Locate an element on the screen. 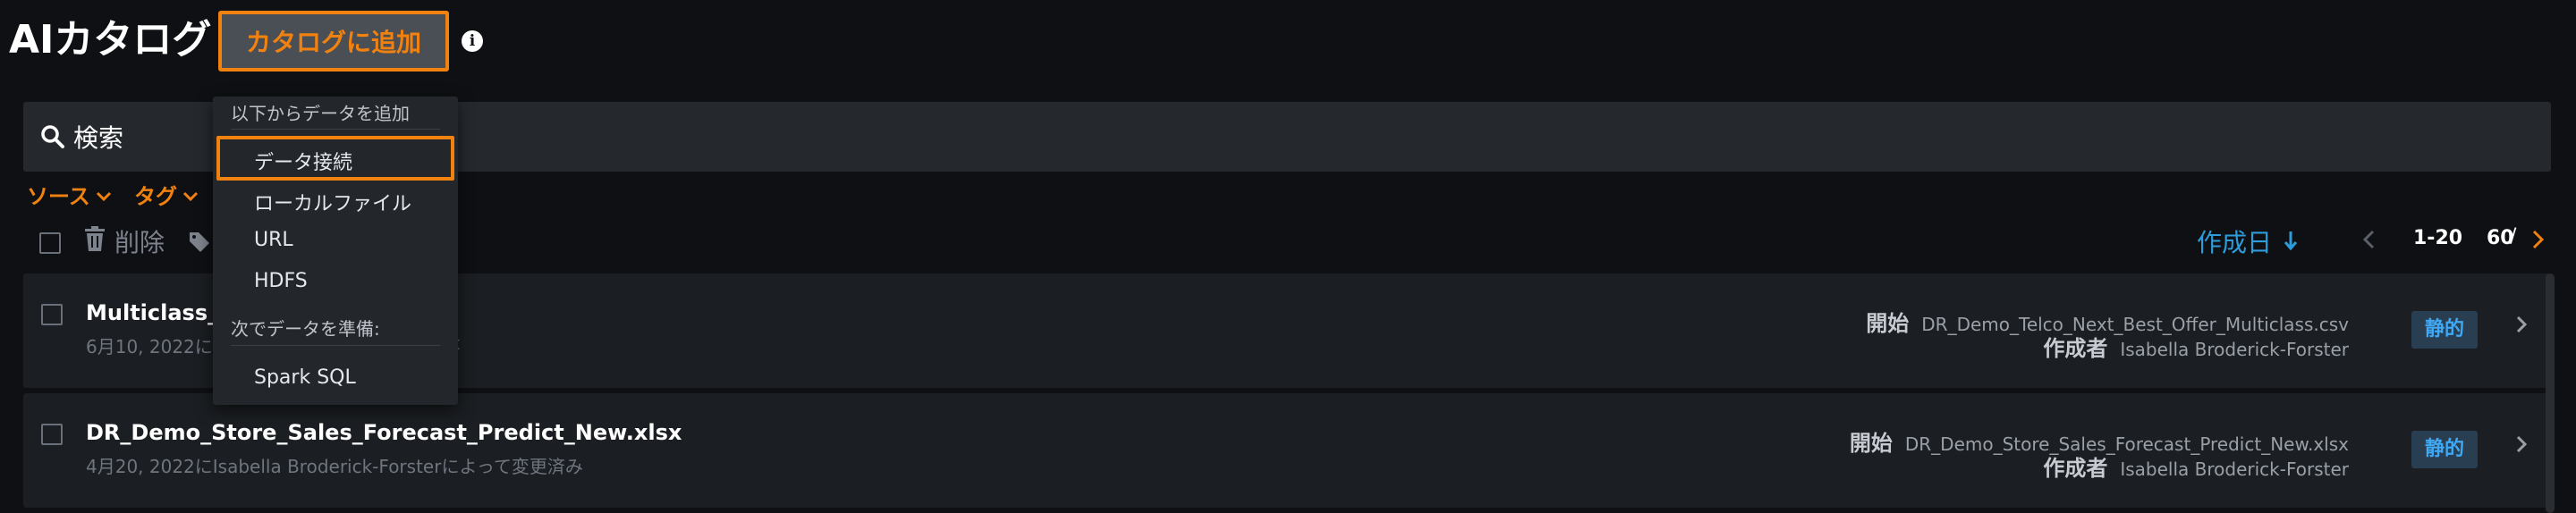 The height and width of the screenshot is (513, 2576). menu-item-local-file: ローカルファイル is located at coordinates (332, 202).